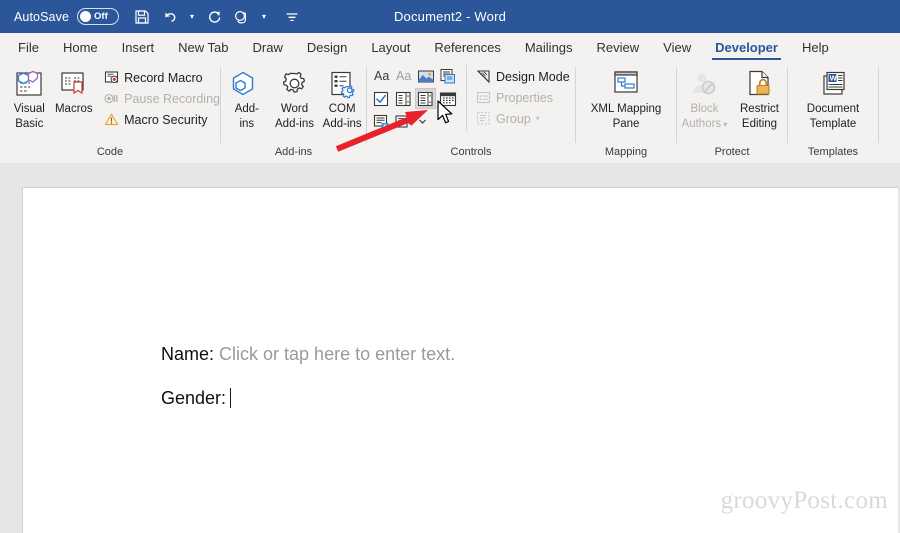  What do you see at coordinates (101, 16) in the screenshot?
I see `autosave-state-label: Off` at bounding box center [101, 16].